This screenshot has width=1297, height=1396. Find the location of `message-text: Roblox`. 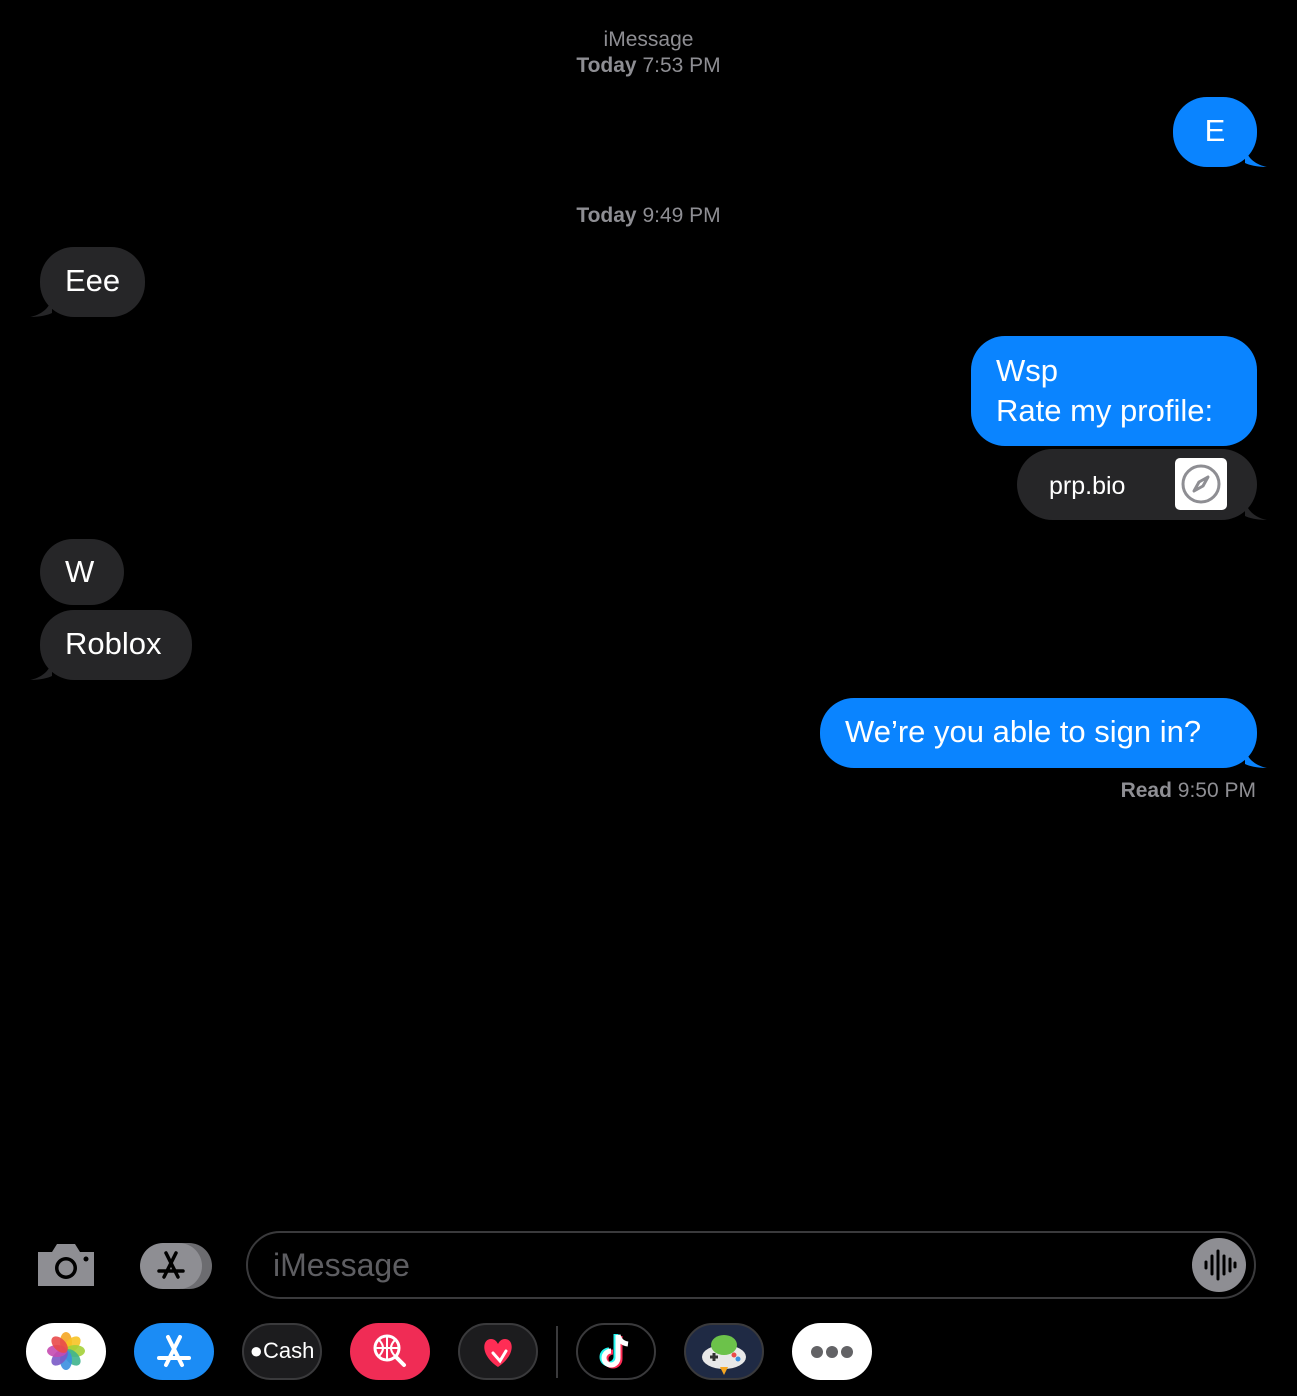

message-text: Roblox is located at coordinates (113, 643).